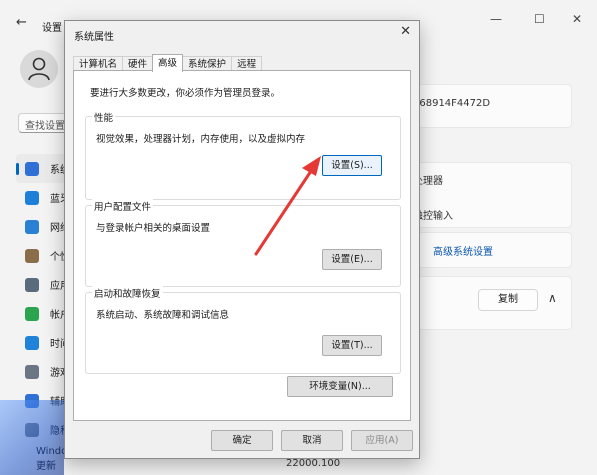  I want to click on minimize-icon: —, so click(496, 19).